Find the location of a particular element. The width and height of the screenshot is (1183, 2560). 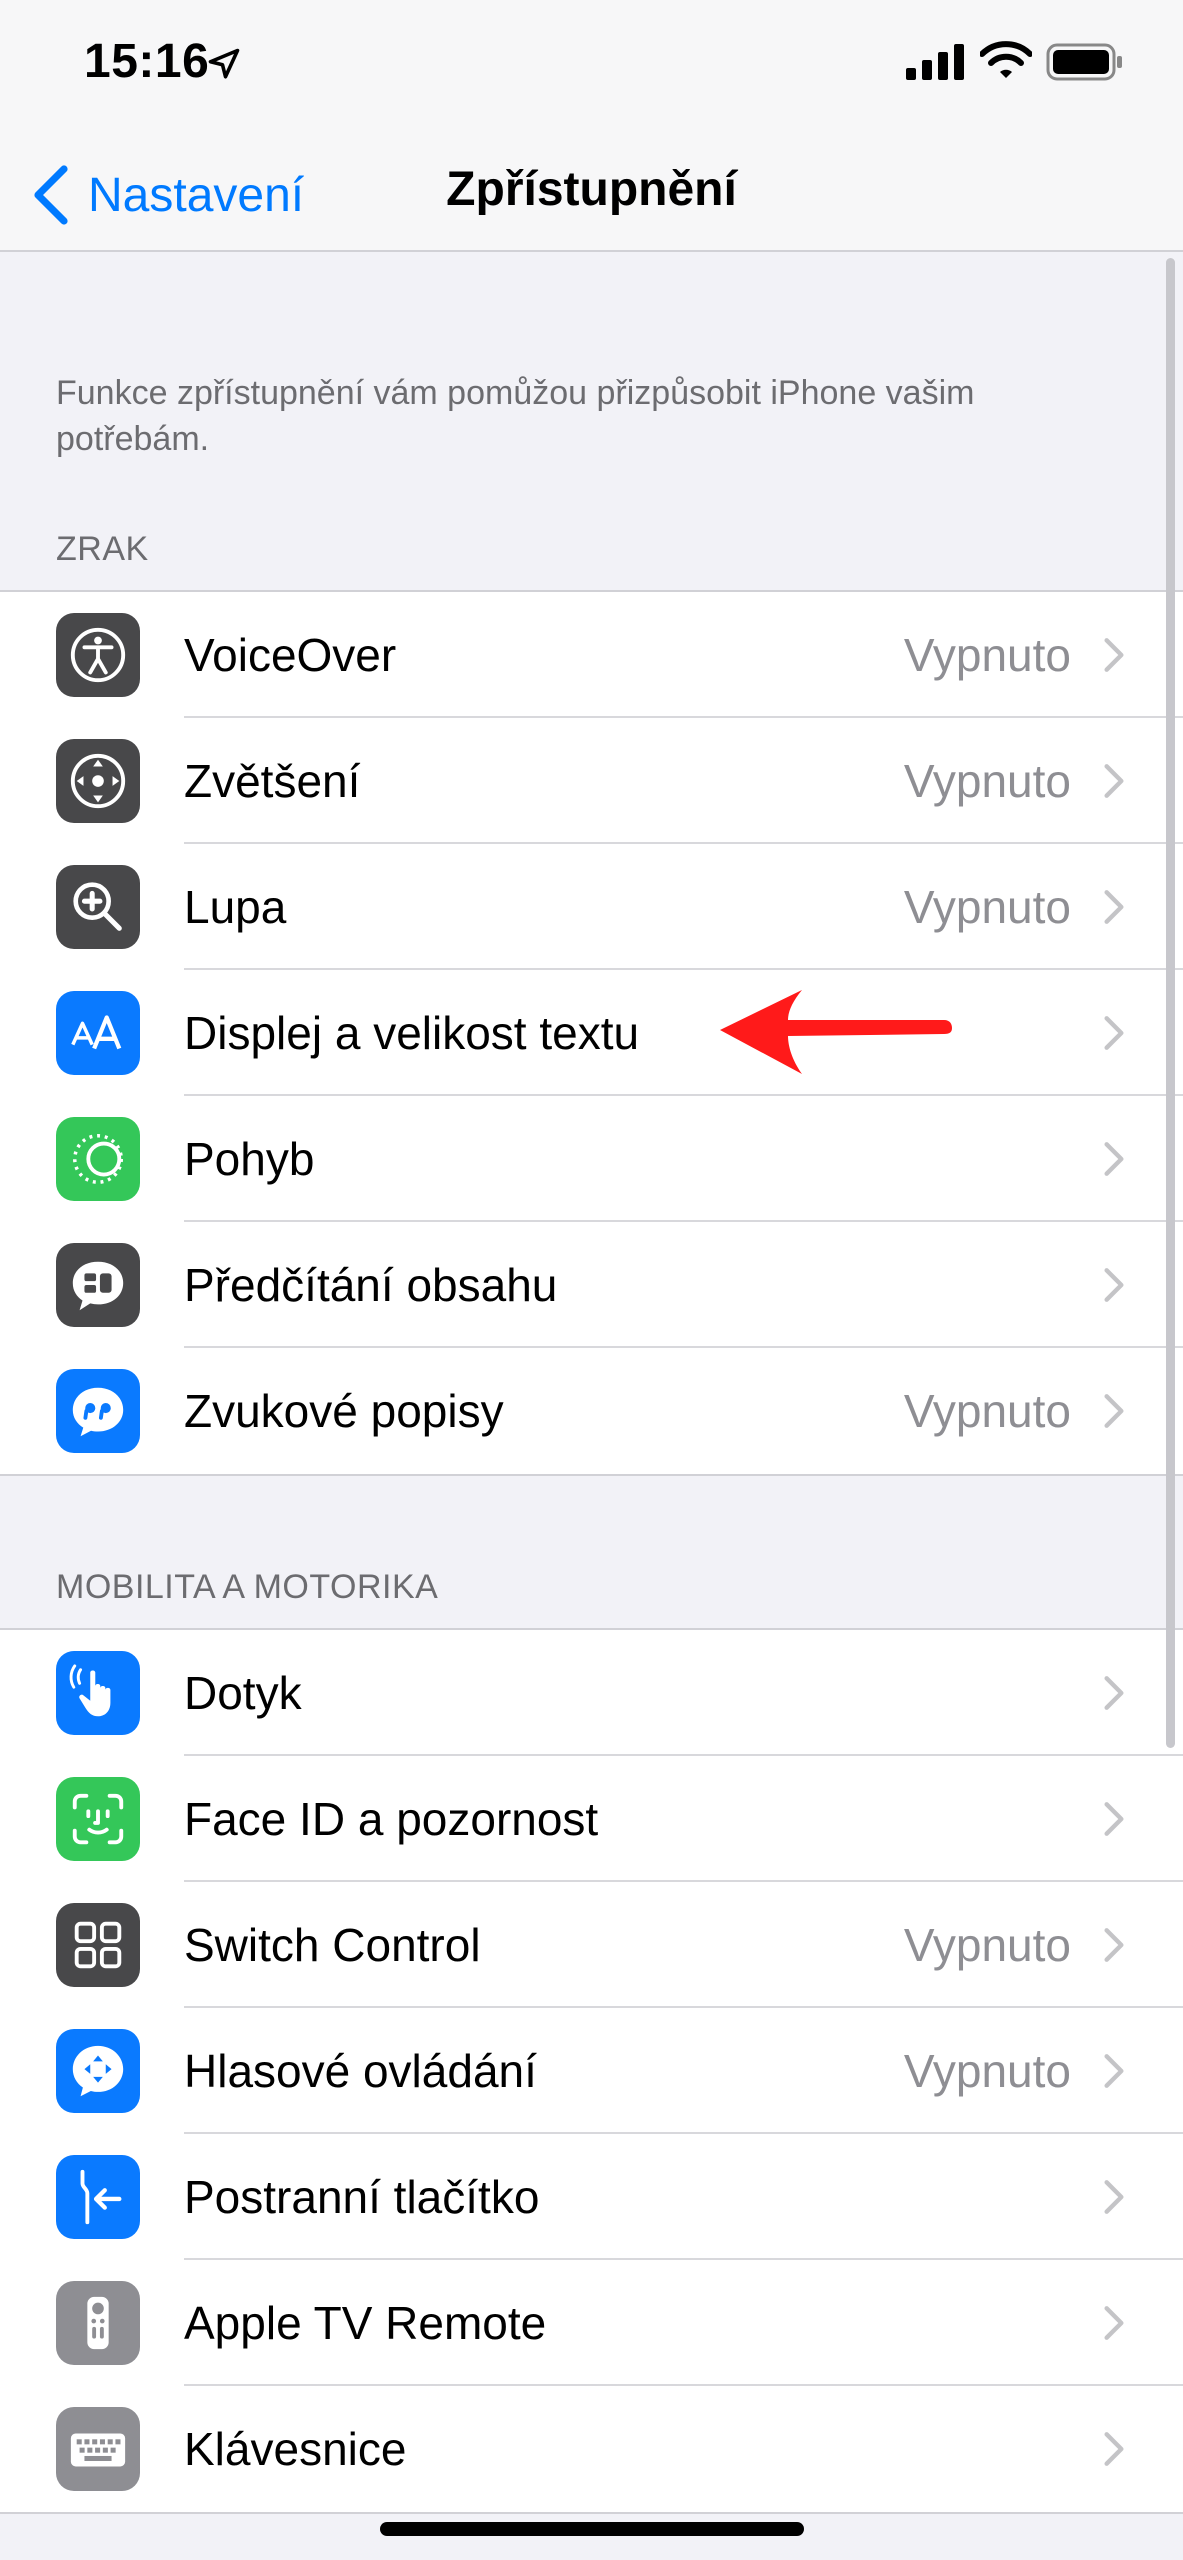

battery-icon is located at coordinates (1084, 62).